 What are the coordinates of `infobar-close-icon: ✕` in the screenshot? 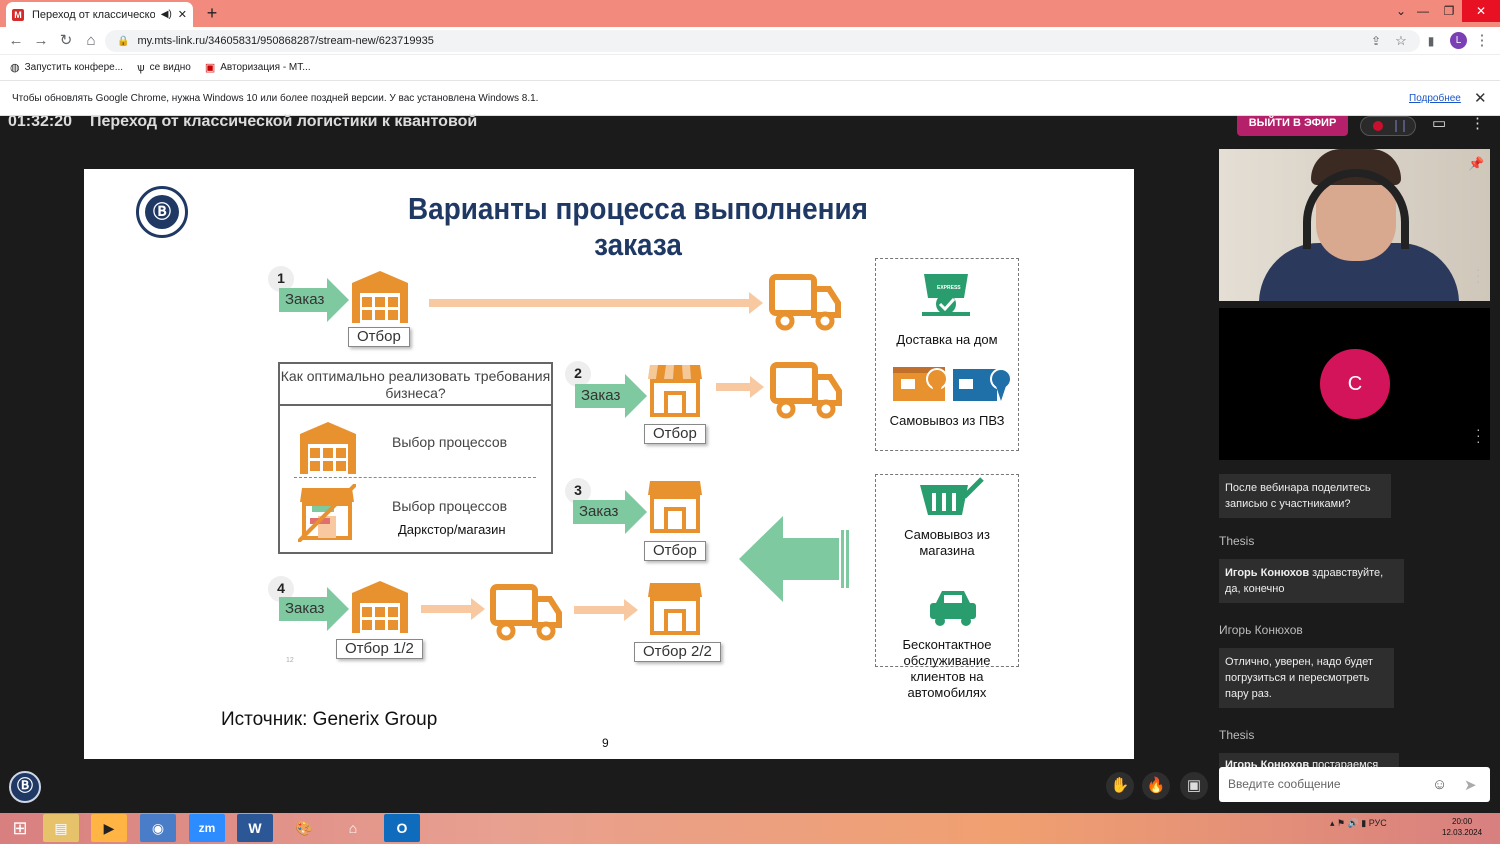 It's located at (1480, 98).